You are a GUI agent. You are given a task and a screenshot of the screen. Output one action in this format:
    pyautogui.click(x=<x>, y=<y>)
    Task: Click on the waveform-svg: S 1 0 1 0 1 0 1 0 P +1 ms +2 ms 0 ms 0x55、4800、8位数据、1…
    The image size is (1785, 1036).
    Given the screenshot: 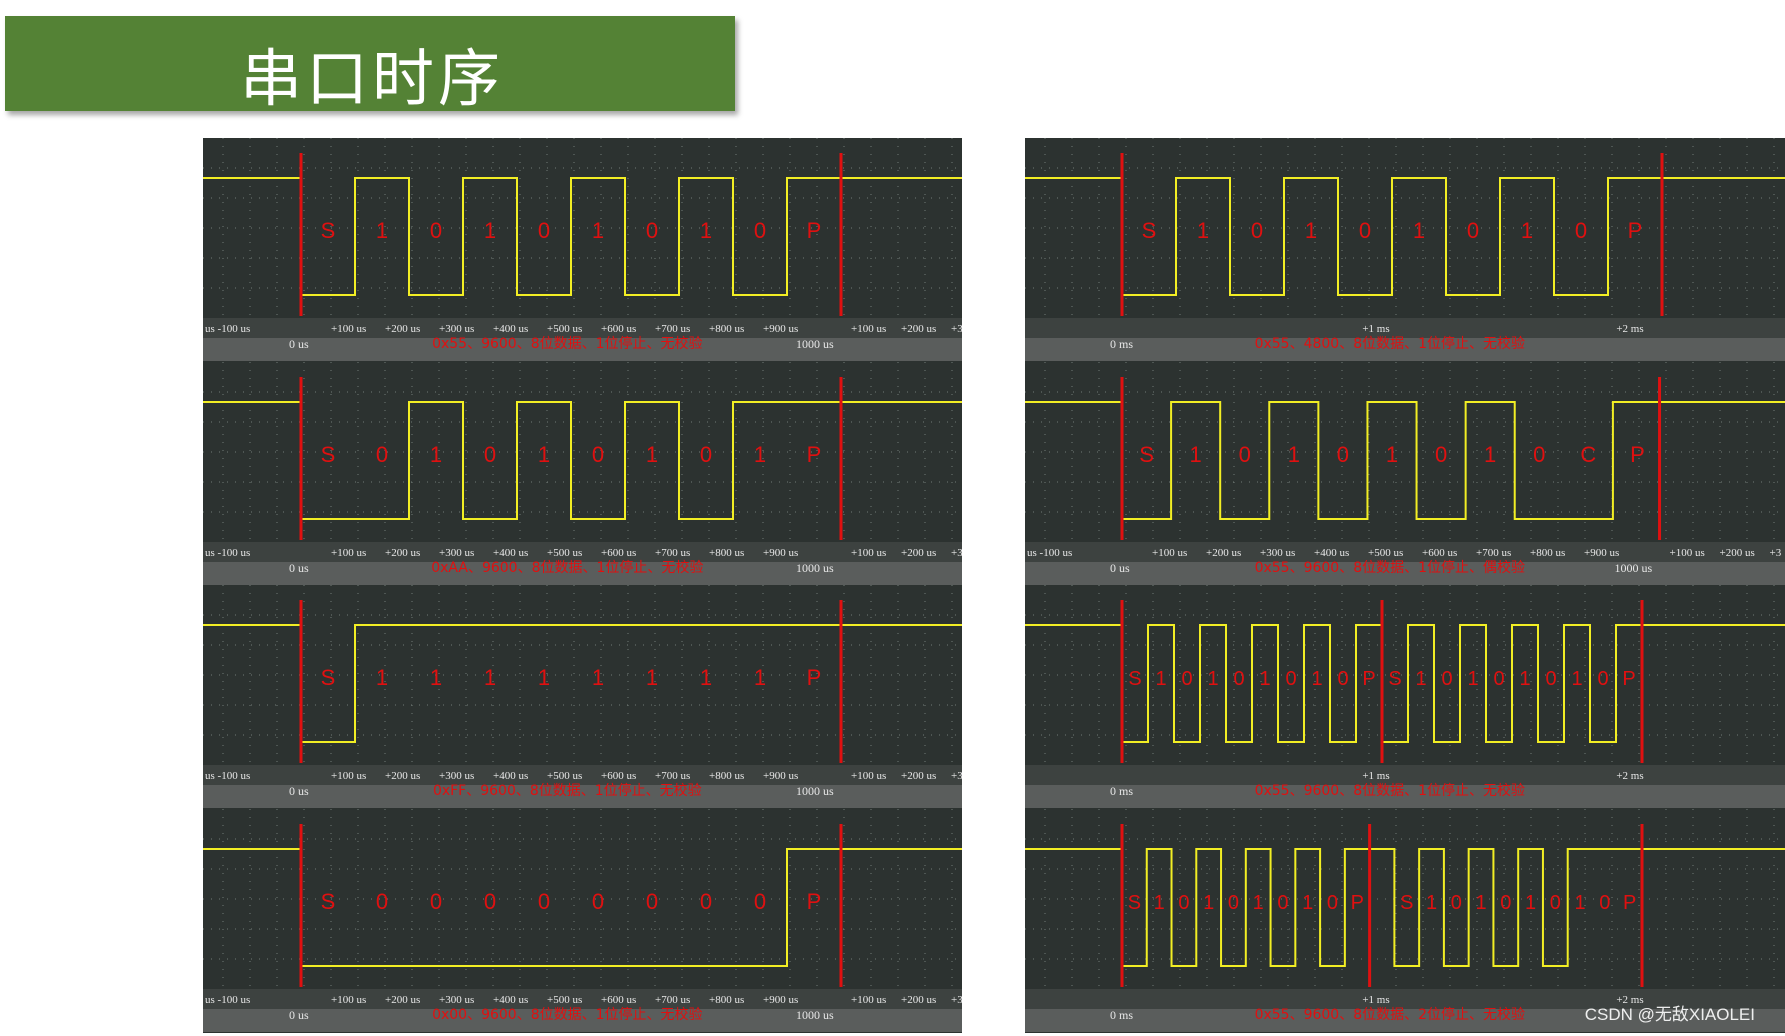 What is the action you would take?
    pyautogui.click(x=1405, y=249)
    